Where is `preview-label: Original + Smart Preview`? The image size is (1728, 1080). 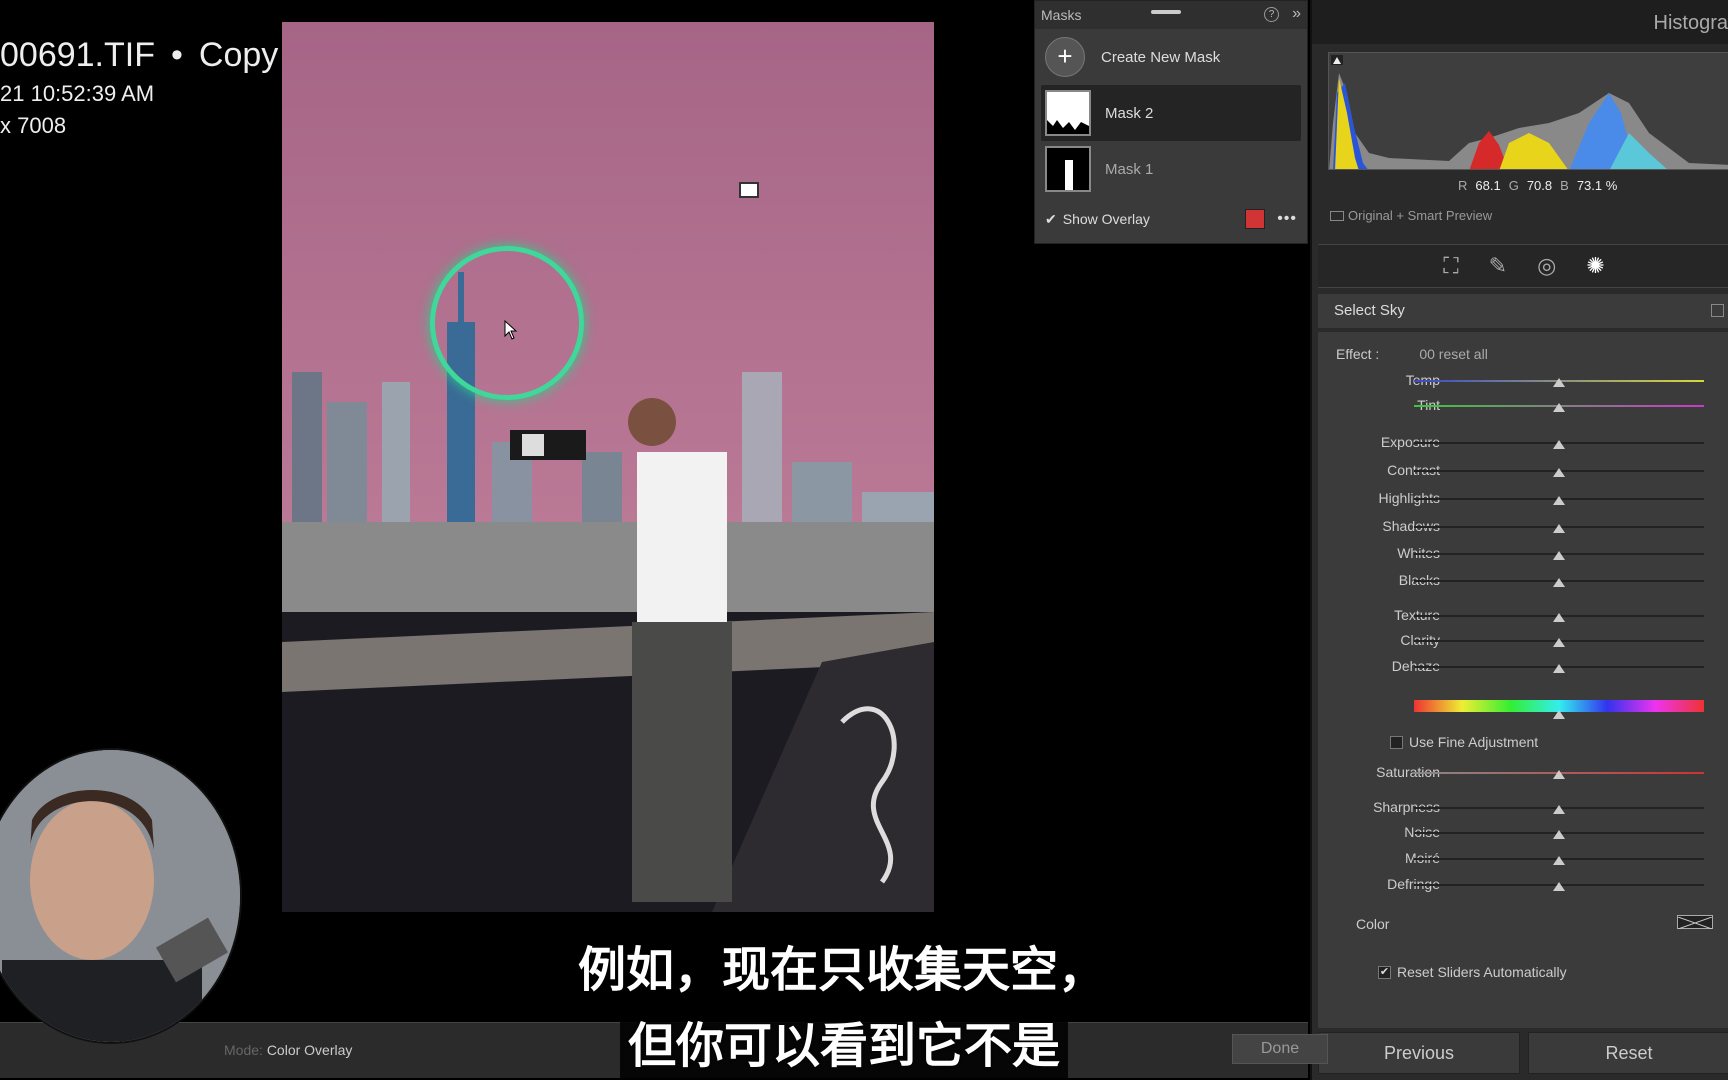
preview-label: Original + Smart Preview is located at coordinates (1420, 215).